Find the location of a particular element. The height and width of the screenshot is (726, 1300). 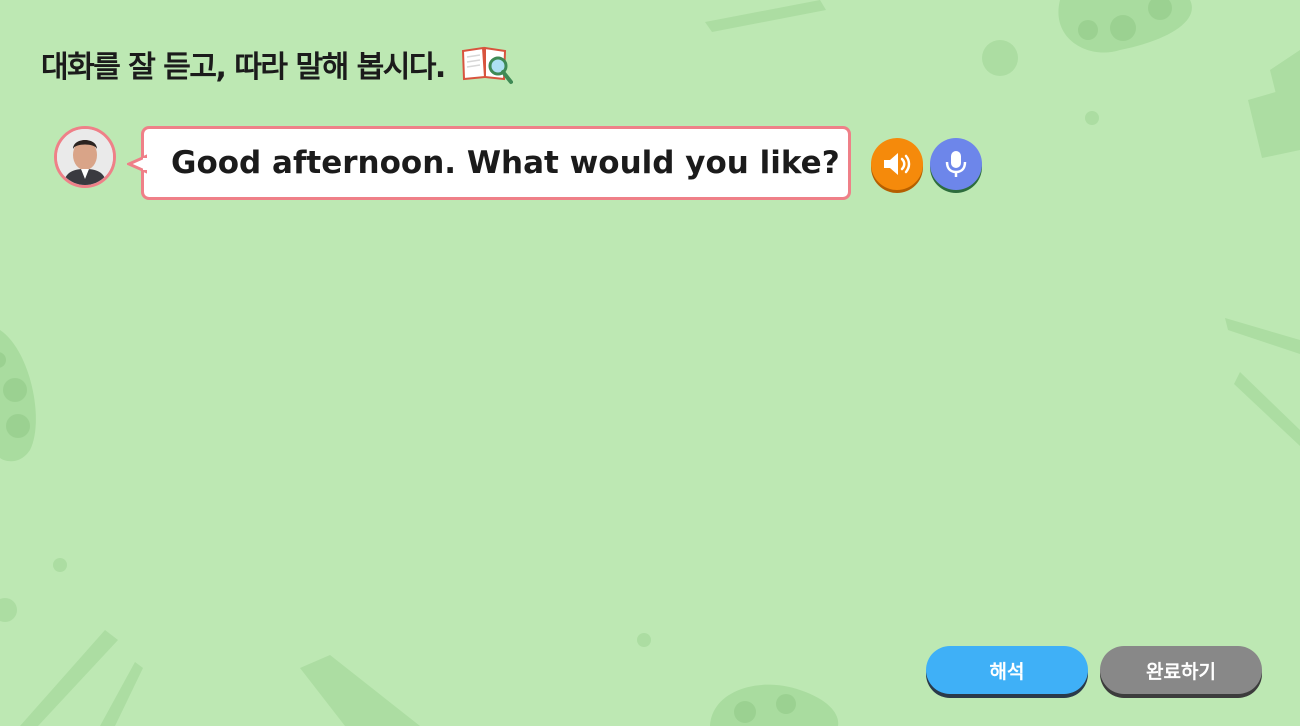

play-audio-button is located at coordinates (897, 164).